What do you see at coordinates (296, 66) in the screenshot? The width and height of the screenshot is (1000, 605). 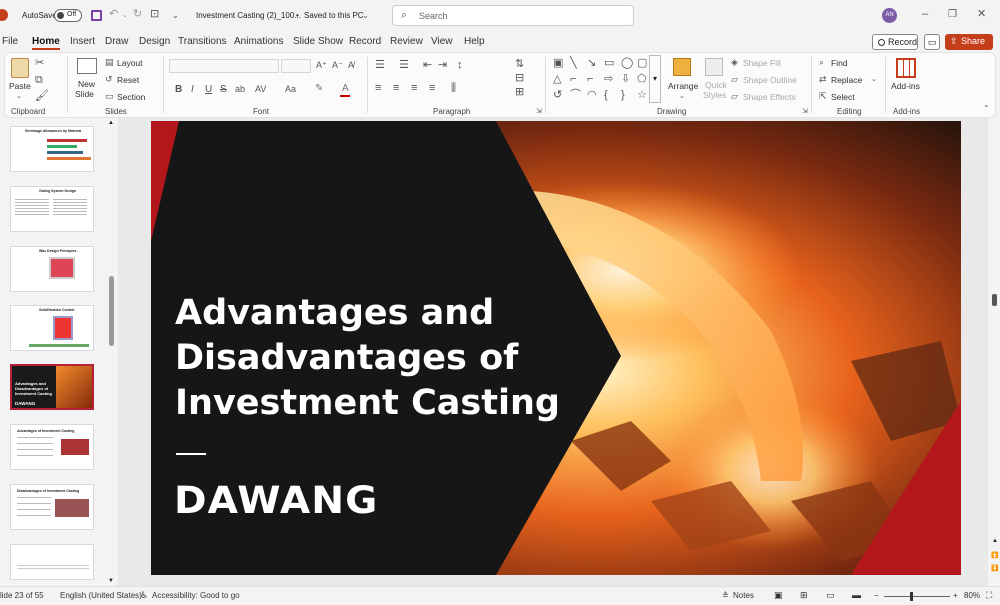 I see `font-size-select` at bounding box center [296, 66].